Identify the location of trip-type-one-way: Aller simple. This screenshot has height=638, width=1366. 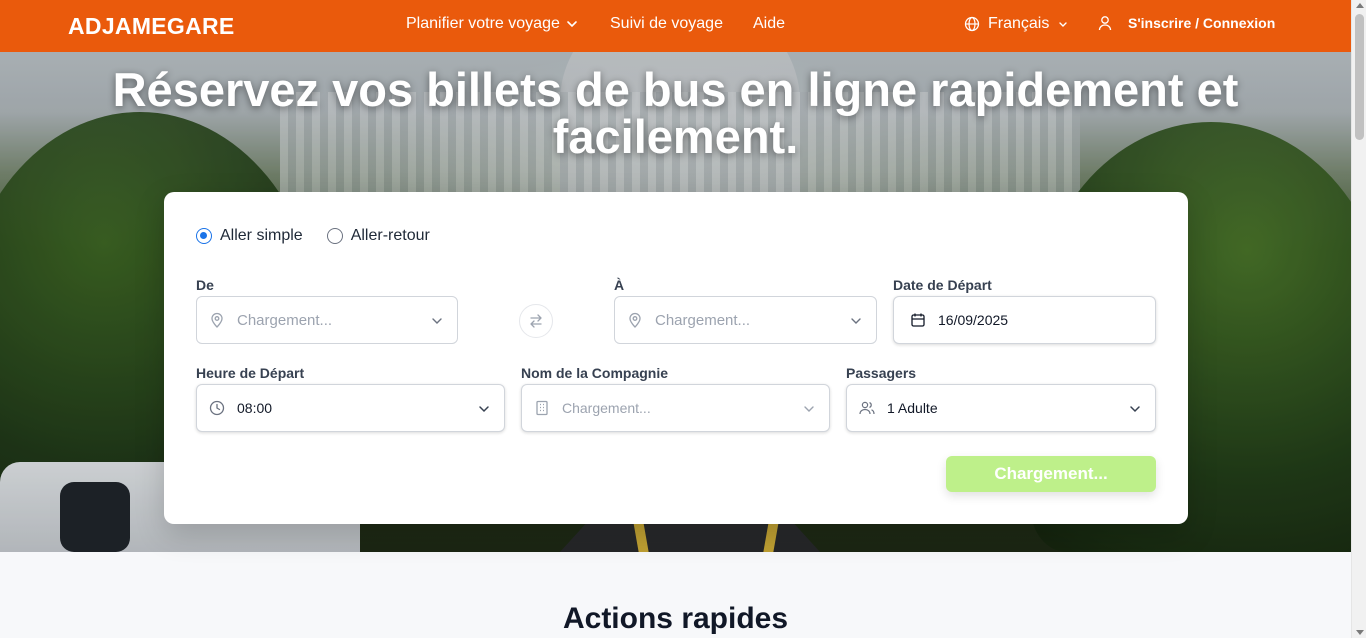
(249, 236).